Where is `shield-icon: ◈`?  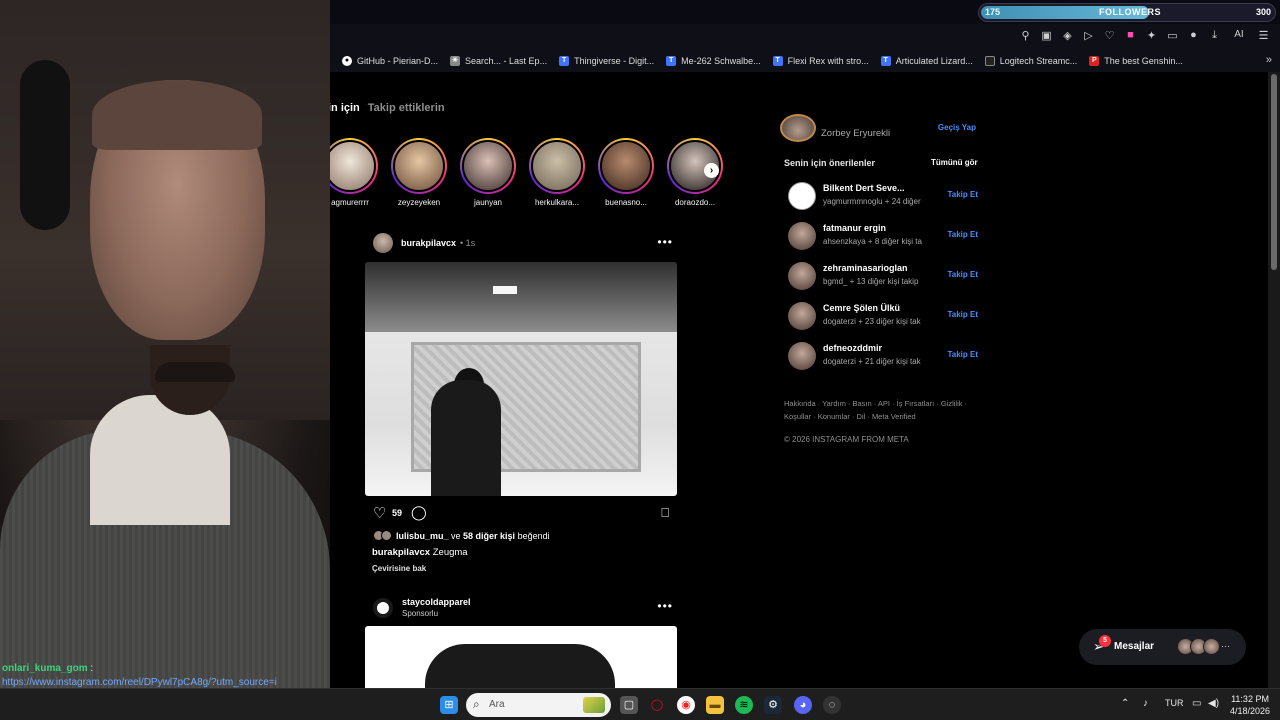 shield-icon: ◈ is located at coordinates (1067, 35).